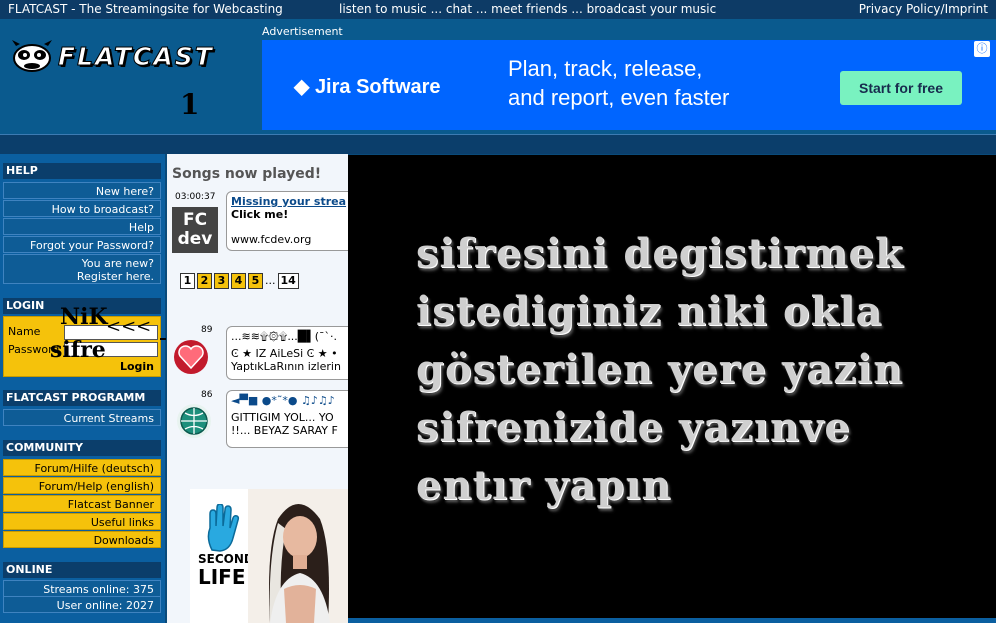 The width and height of the screenshot is (996, 623). What do you see at coordinates (544, 485) in the screenshot?
I see `instruction-line: entır yapın` at bounding box center [544, 485].